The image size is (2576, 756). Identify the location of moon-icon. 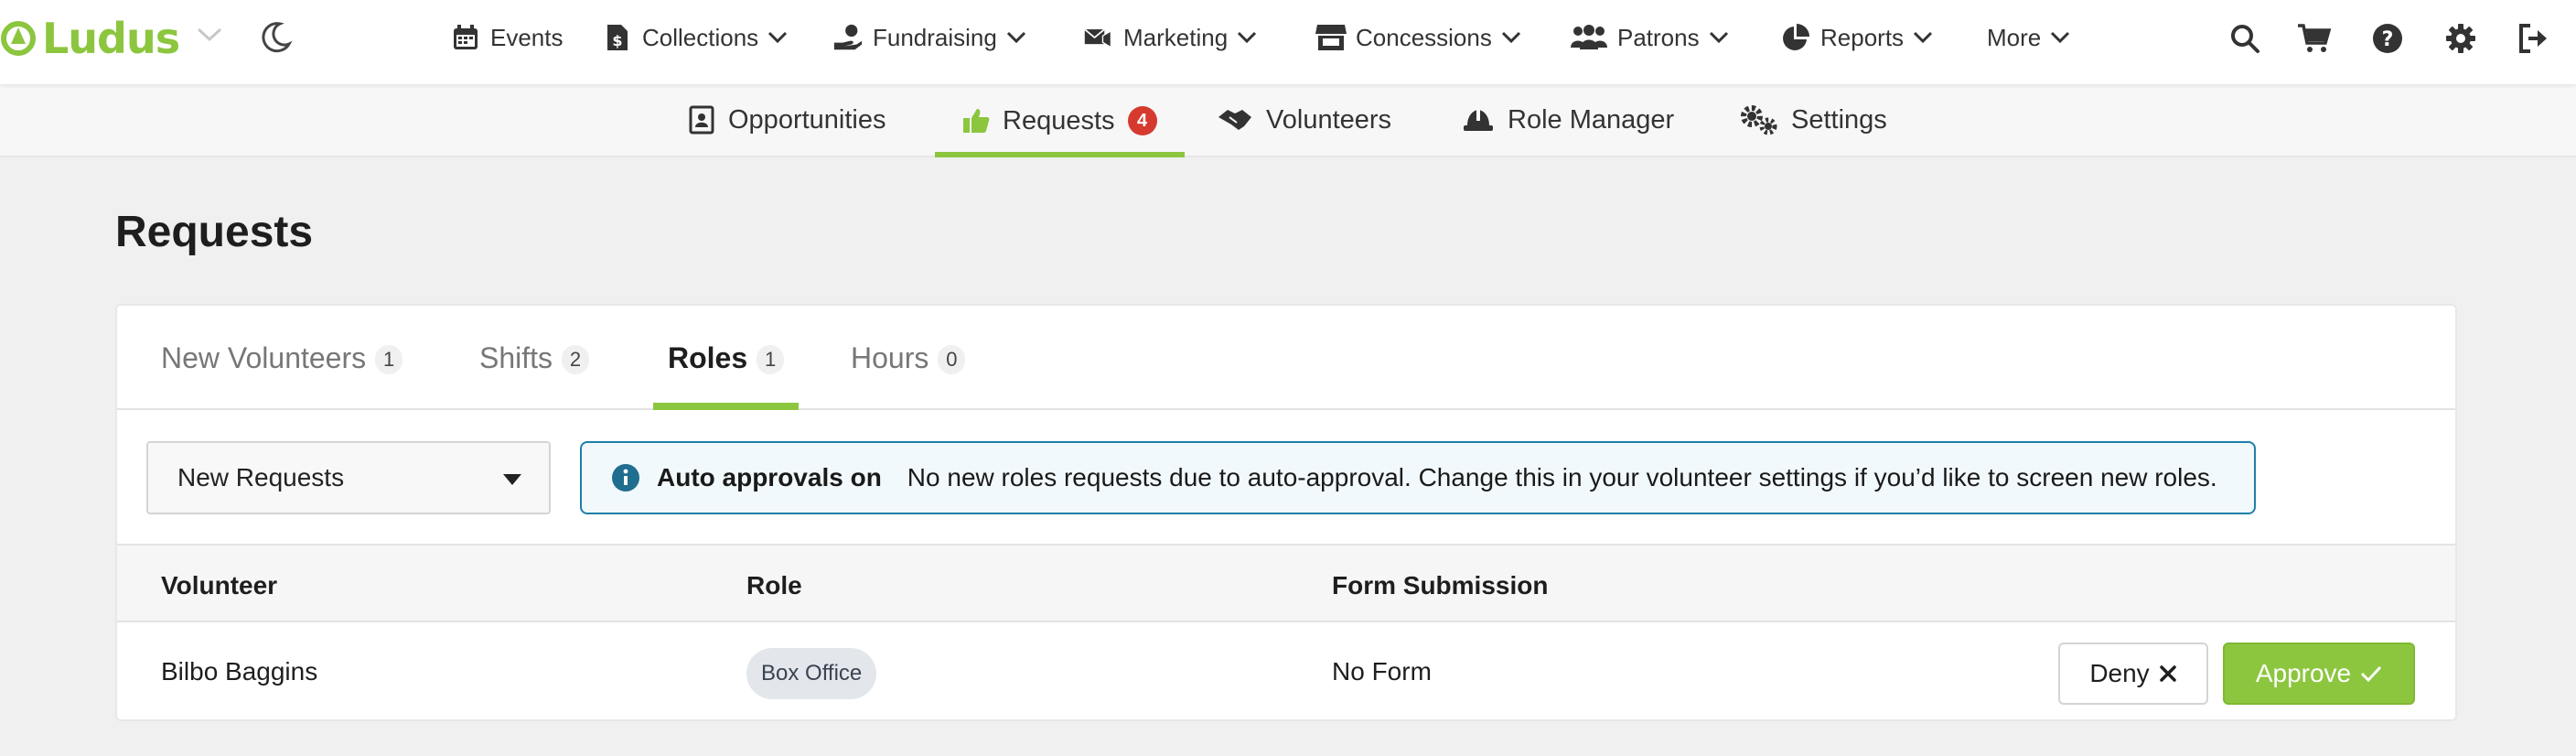
(276, 37).